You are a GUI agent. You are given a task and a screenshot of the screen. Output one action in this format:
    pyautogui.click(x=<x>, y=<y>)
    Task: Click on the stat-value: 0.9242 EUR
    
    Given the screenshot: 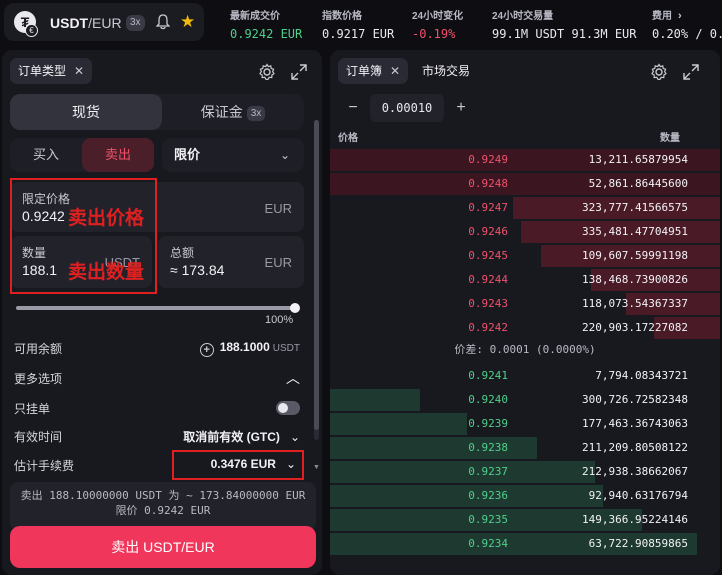 What is the action you would take?
    pyautogui.click(x=266, y=34)
    